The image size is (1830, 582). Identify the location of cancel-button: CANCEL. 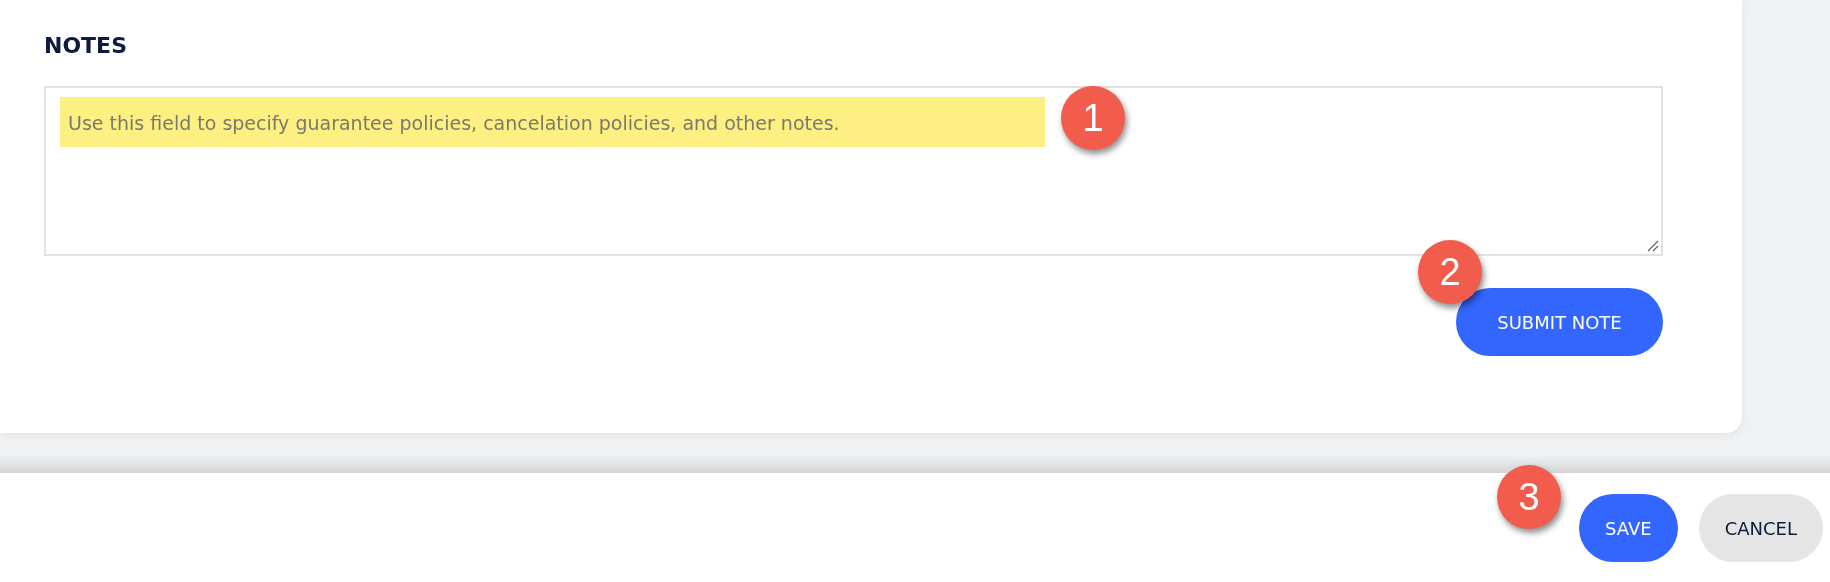
(1760, 528).